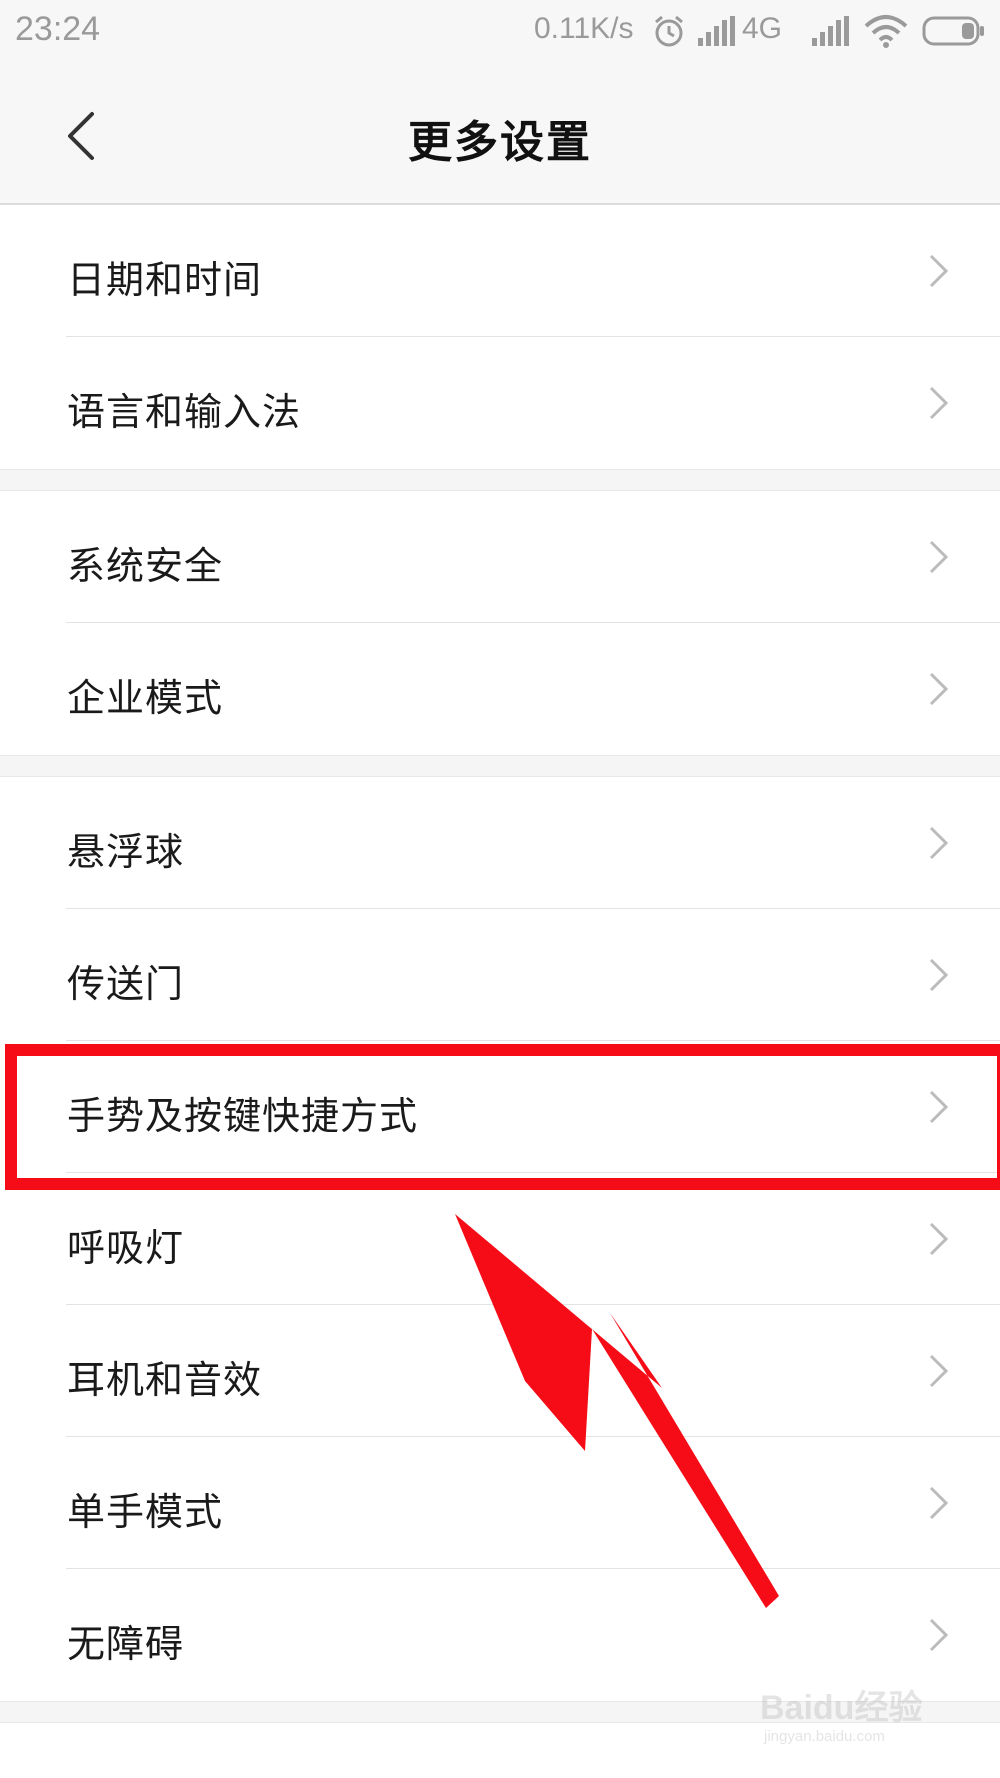 This screenshot has height=1778, width=1000. What do you see at coordinates (500, 557) in the screenshot?
I see `settings-item-system-security: 系统安全` at bounding box center [500, 557].